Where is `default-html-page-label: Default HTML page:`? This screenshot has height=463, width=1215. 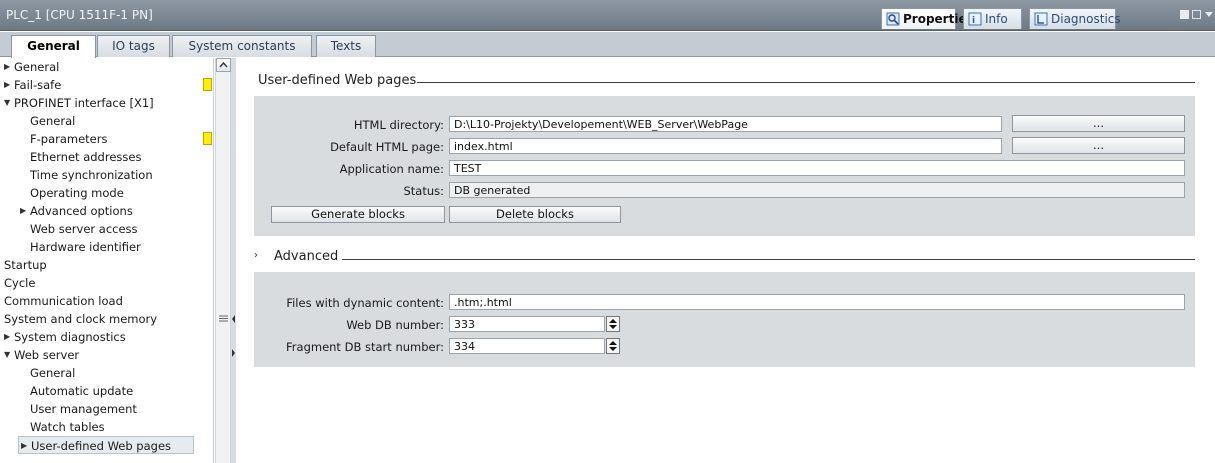
default-html-page-label: Default HTML page: is located at coordinates (387, 147).